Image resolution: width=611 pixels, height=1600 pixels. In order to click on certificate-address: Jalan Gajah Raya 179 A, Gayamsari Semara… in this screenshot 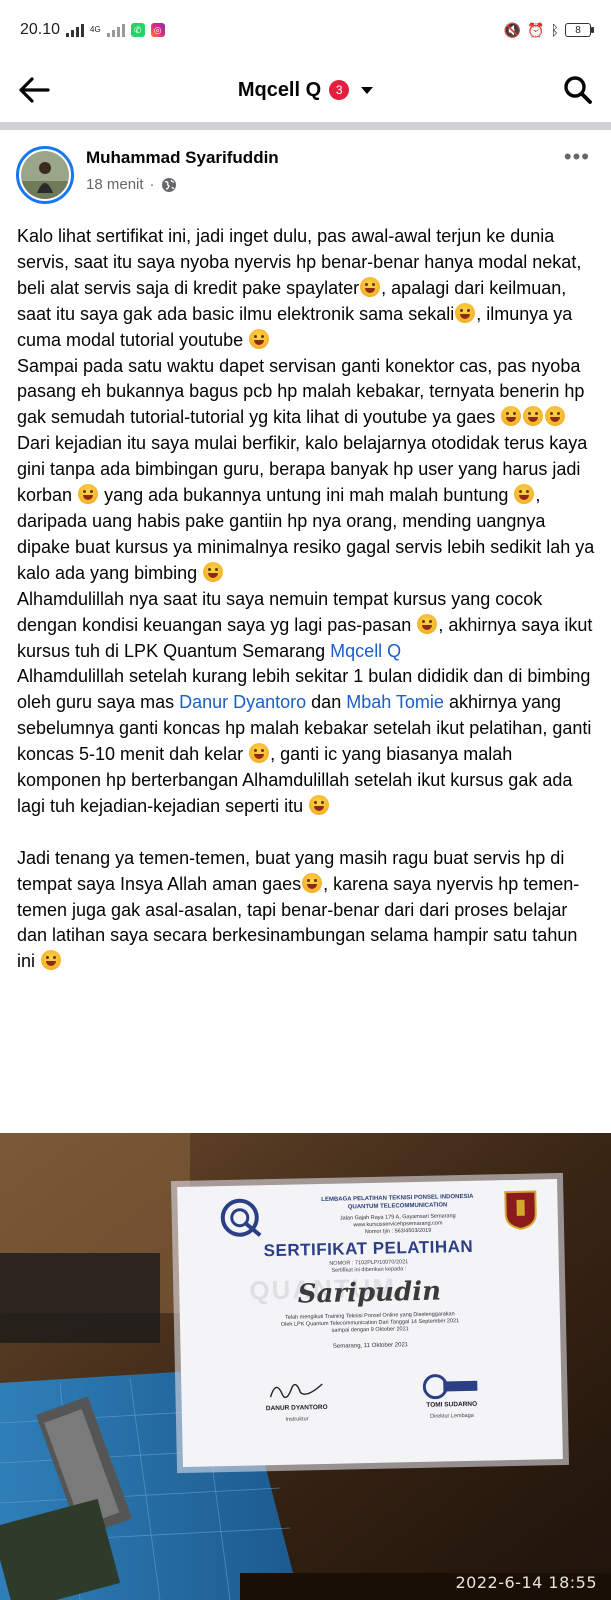, I will do `click(397, 1224)`.